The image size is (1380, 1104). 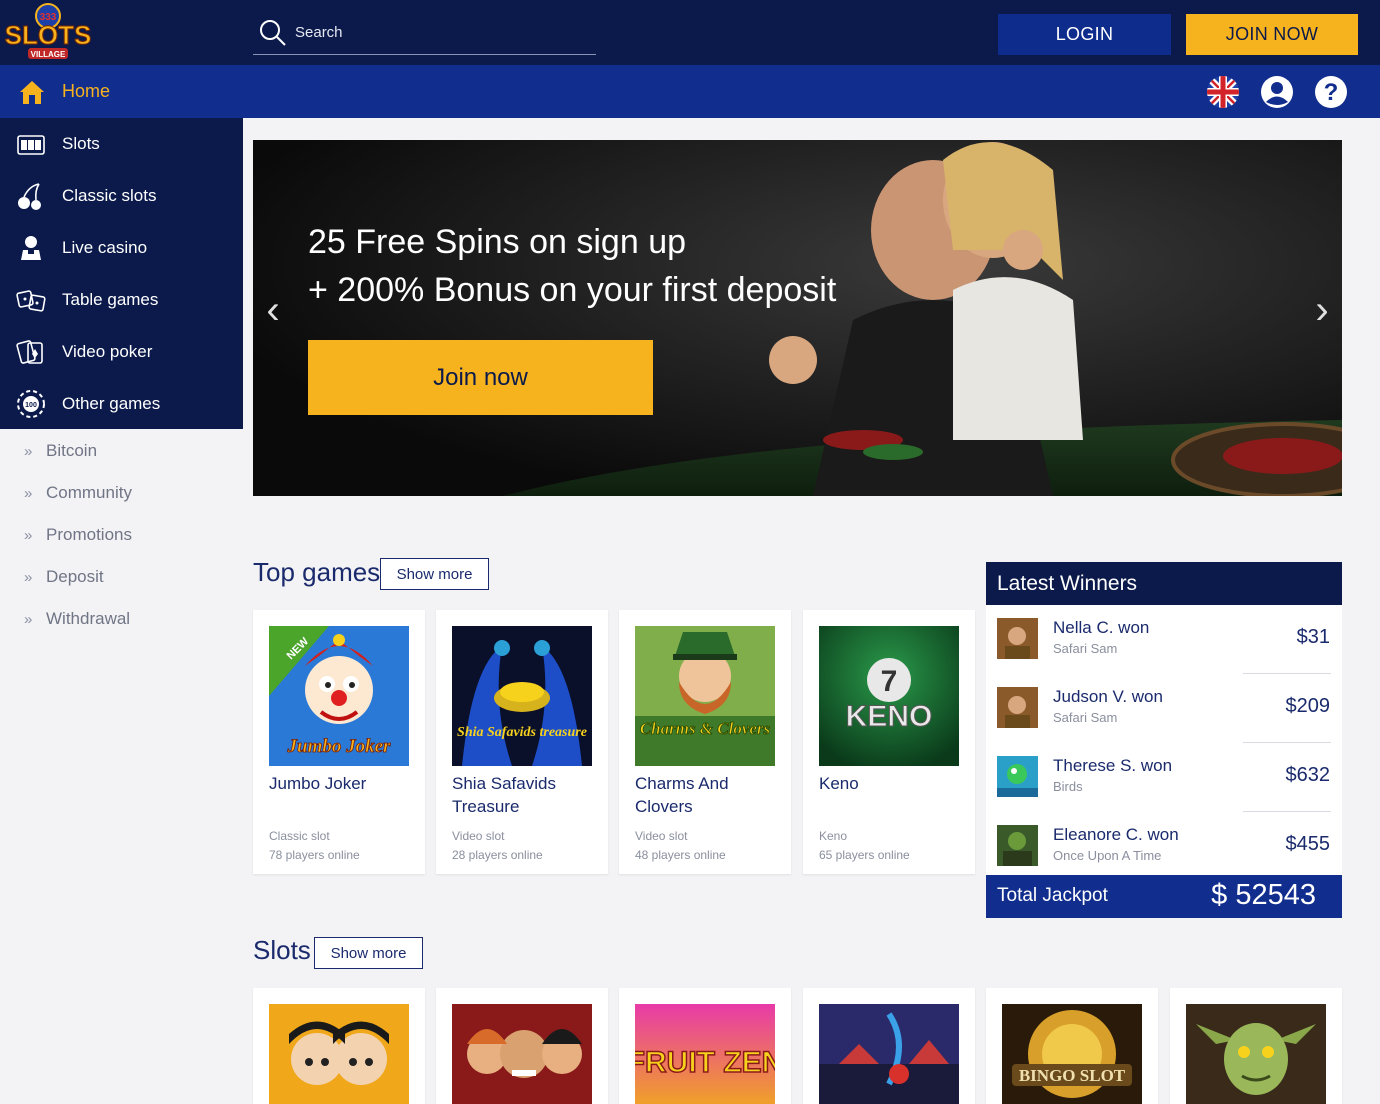 What do you see at coordinates (1277, 92) in the screenshot?
I see `user-account-icon` at bounding box center [1277, 92].